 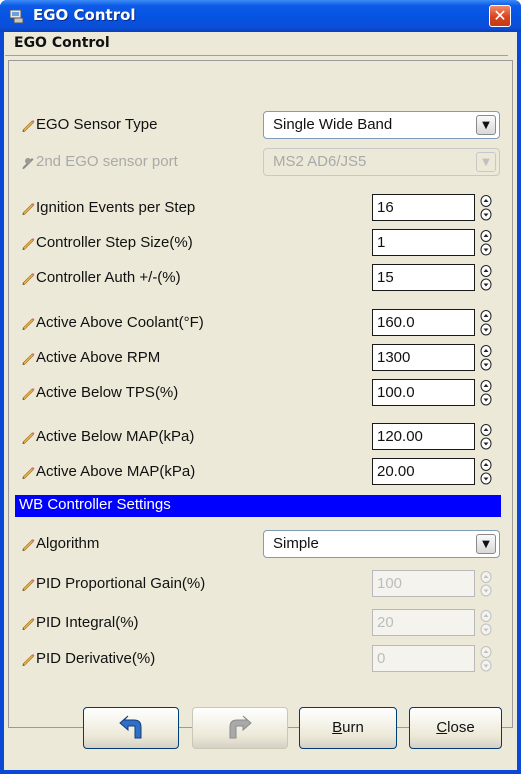 What do you see at coordinates (62, 43) in the screenshot?
I see `panel-header: EGO Control` at bounding box center [62, 43].